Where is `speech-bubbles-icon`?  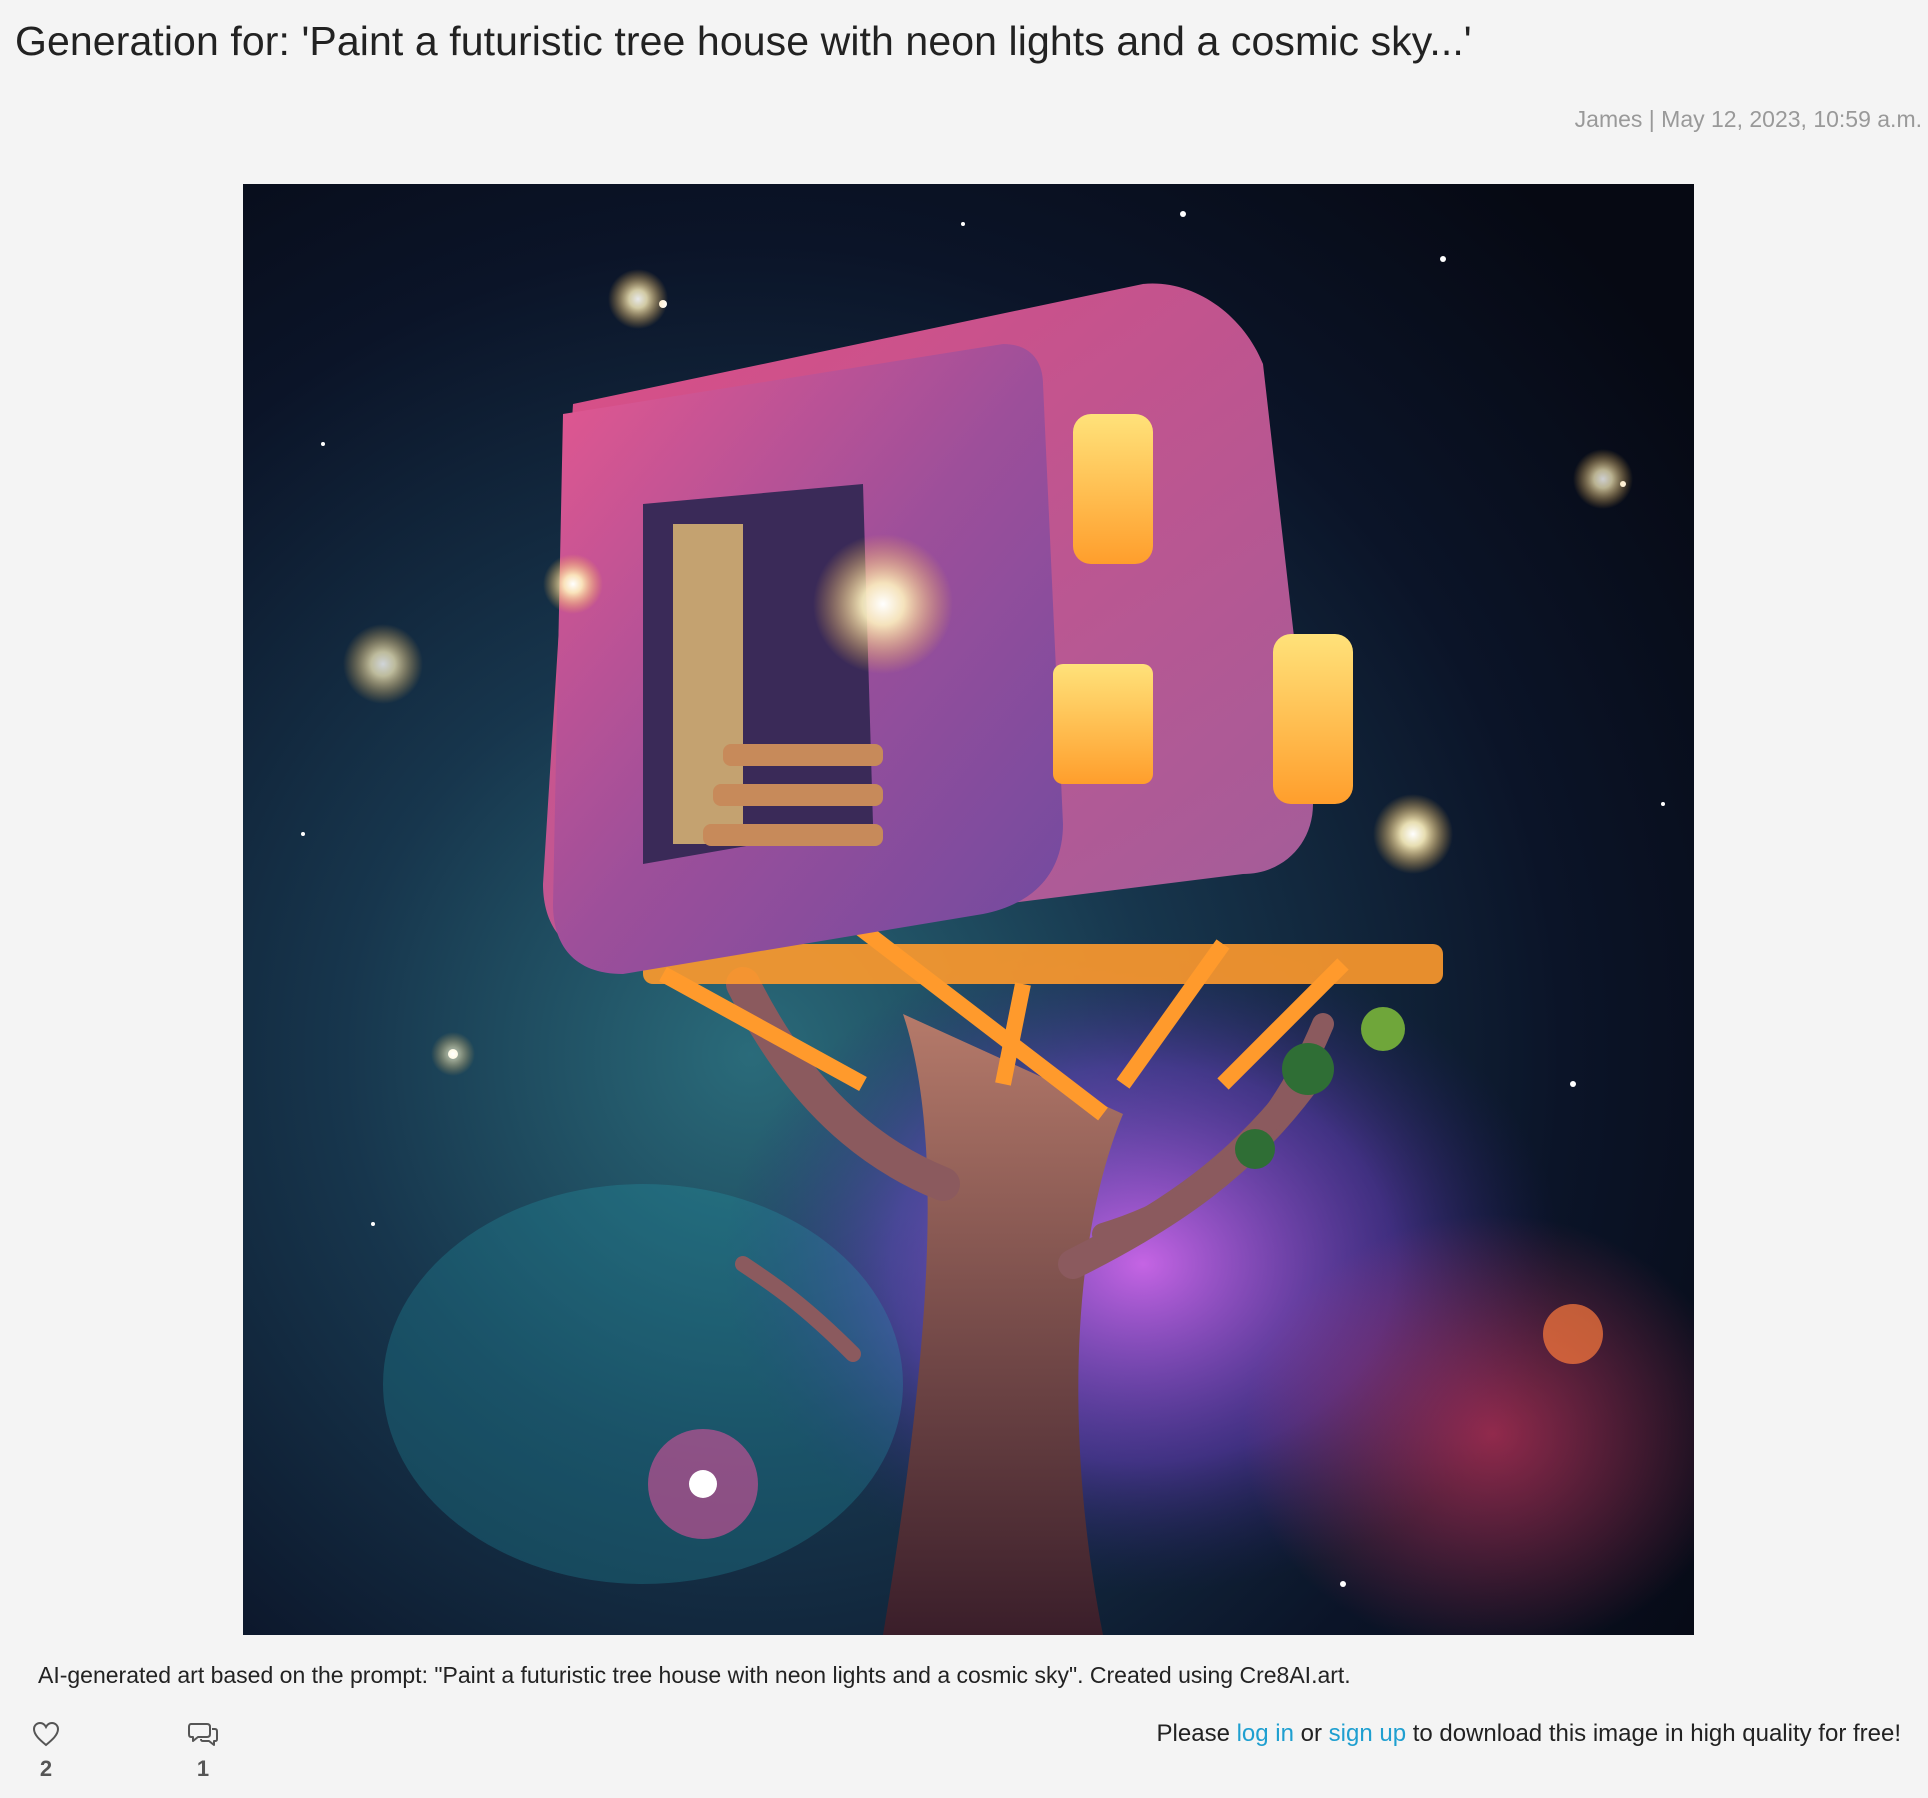 speech-bubbles-icon is located at coordinates (203, 1734).